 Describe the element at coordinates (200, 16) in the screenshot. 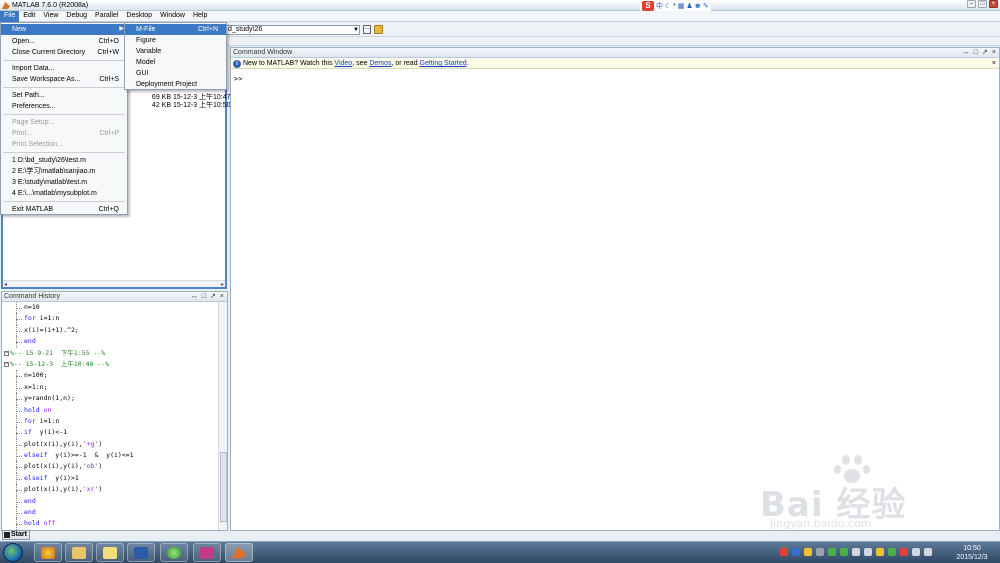

I see `menu-help: Help` at that location.